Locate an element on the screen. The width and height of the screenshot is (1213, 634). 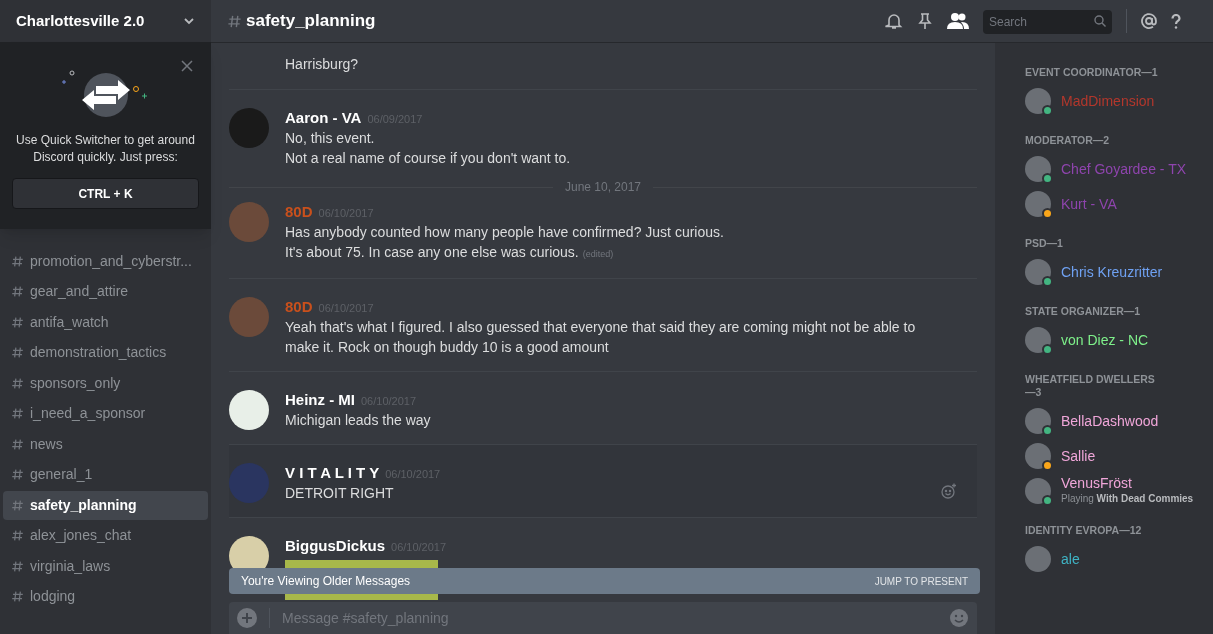
older-messages-text: You're Viewing Older Messages is located at coordinates (326, 581).